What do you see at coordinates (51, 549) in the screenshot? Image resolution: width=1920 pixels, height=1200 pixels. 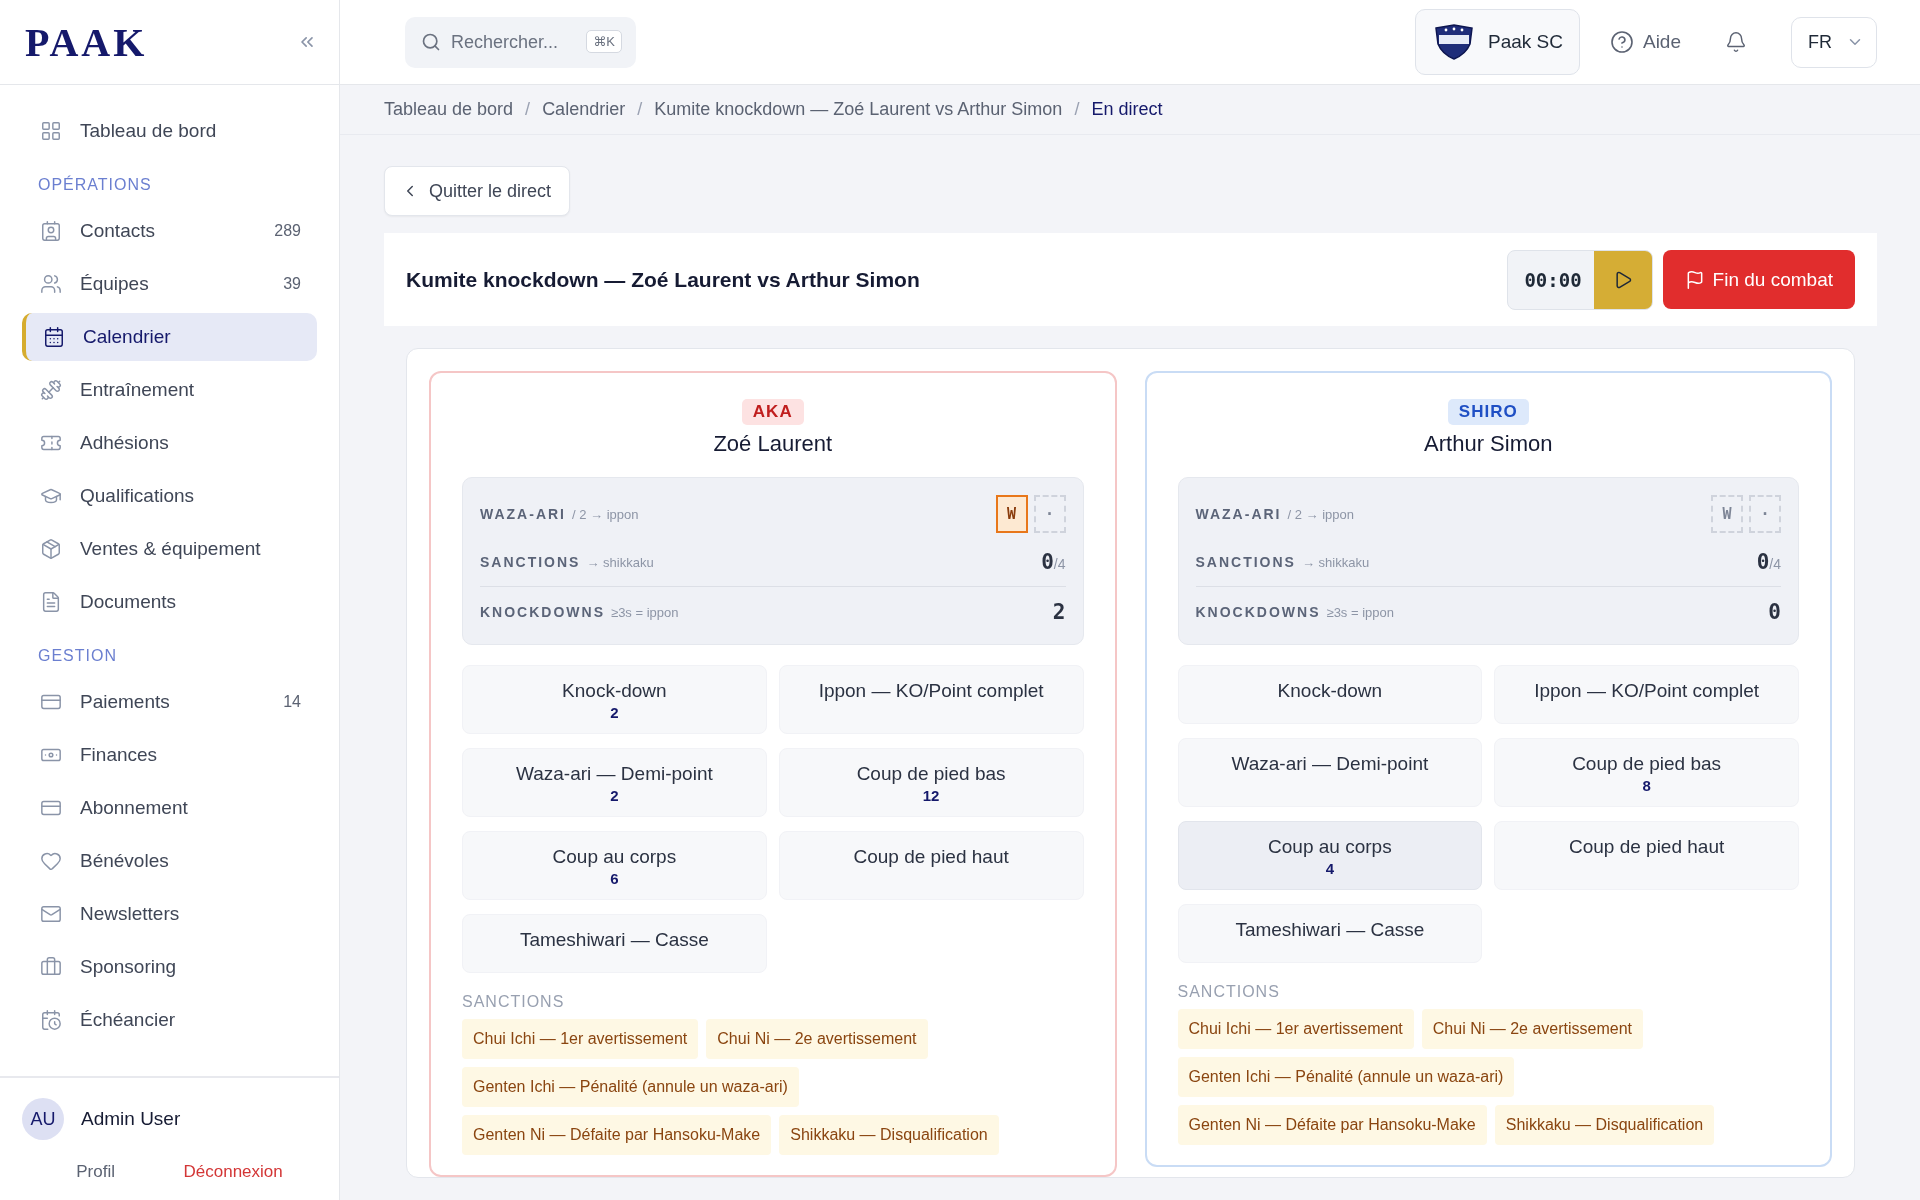 I see `box-icon` at bounding box center [51, 549].